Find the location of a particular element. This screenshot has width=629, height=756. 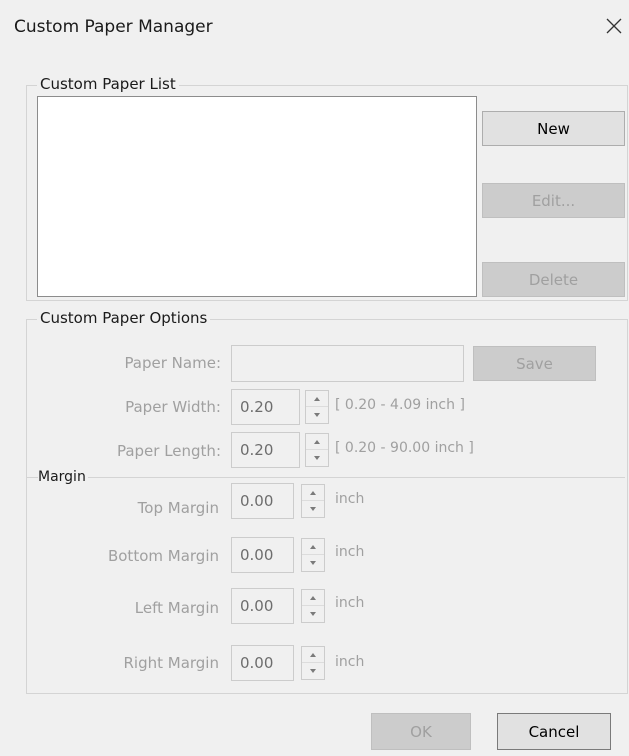

bottom-margin-label: Bottom Margin is located at coordinates (163, 556).